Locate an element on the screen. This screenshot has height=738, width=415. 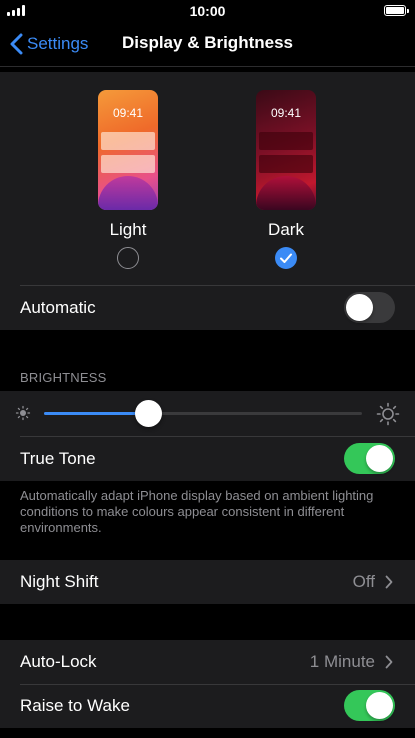
automatic-row: Automatic is located at coordinates (207, 308).